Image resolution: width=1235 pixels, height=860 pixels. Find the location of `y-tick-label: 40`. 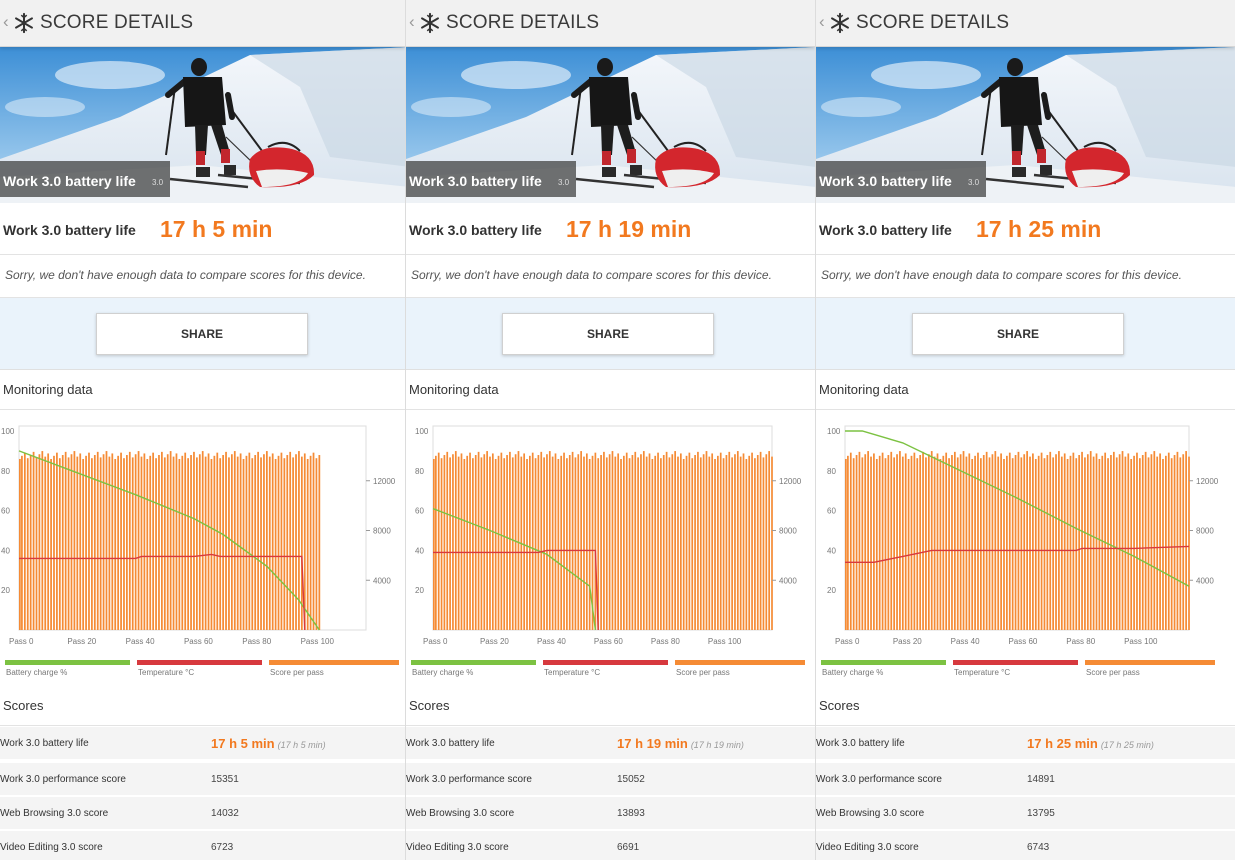

y-tick-label: 40 is located at coordinates (5, 550).